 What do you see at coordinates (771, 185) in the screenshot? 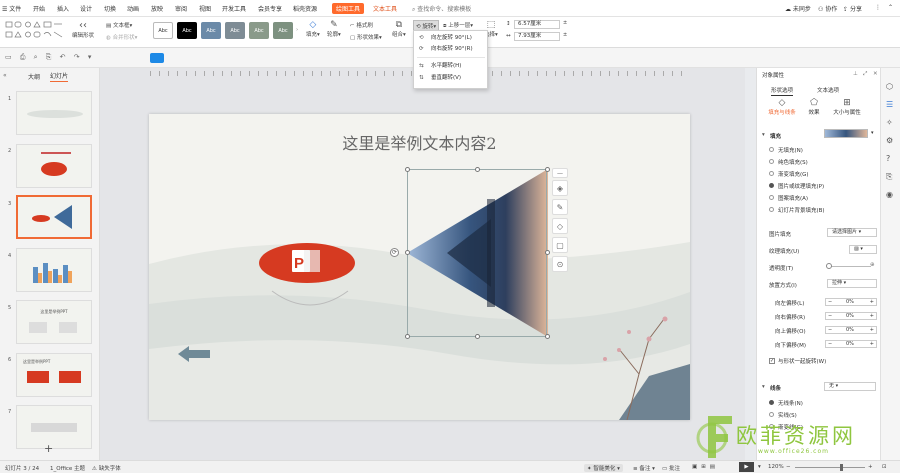
I see `radio-picture-fill` at bounding box center [771, 185].